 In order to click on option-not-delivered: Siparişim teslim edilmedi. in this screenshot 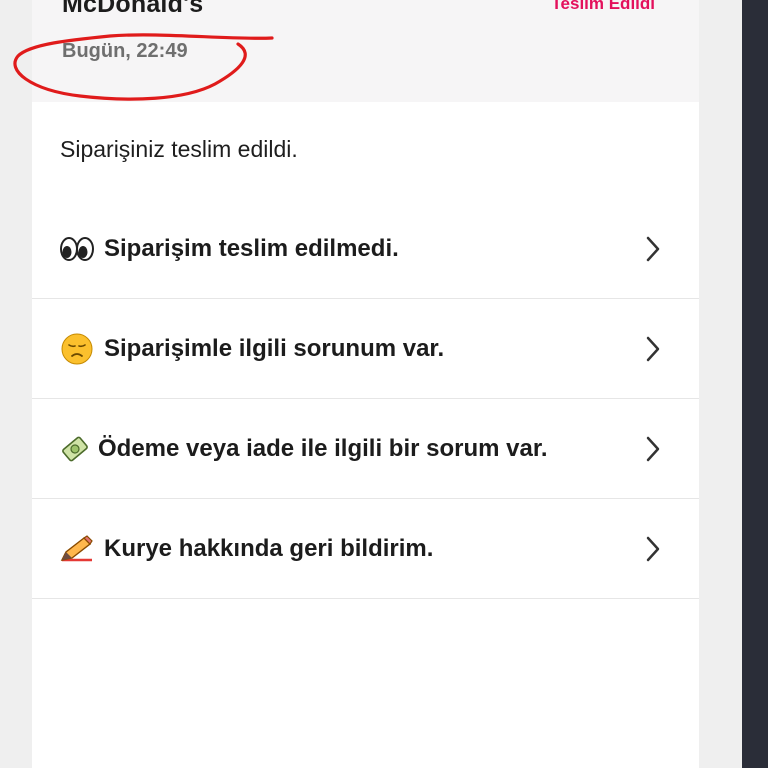, I will do `click(365, 249)`.